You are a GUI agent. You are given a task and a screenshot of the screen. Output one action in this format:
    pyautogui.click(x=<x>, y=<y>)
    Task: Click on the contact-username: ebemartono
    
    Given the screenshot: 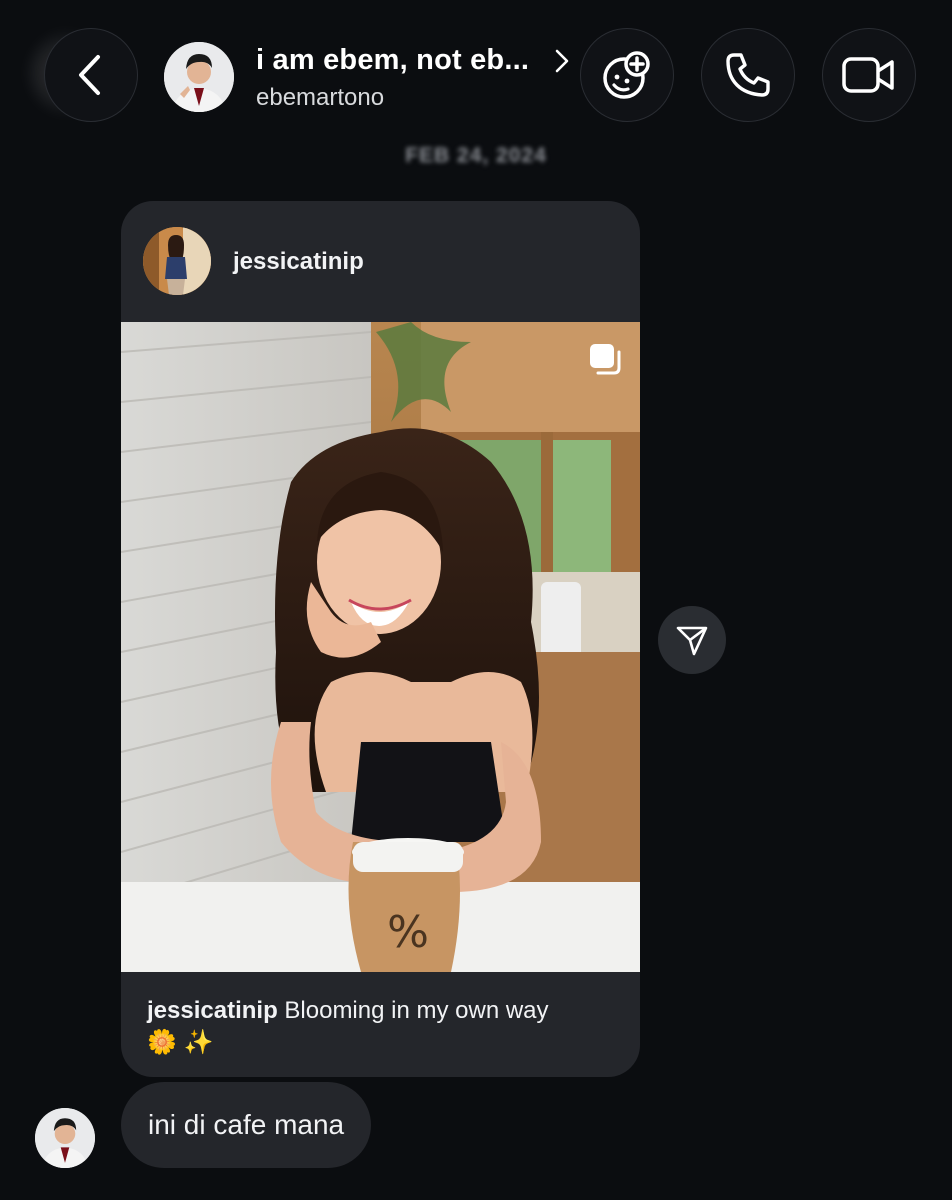 What is the action you would take?
    pyautogui.click(x=320, y=98)
    